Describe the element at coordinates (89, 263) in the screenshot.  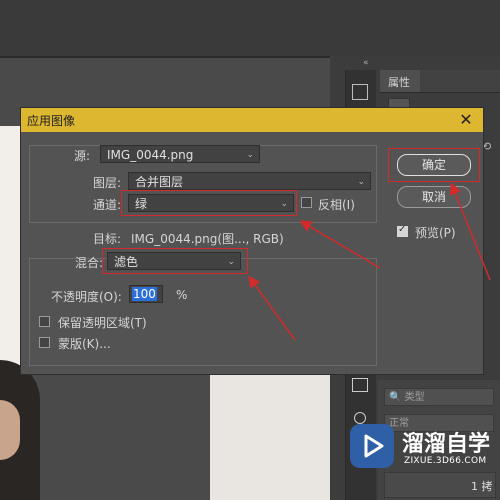
I see `blending-label: 混合:` at that location.